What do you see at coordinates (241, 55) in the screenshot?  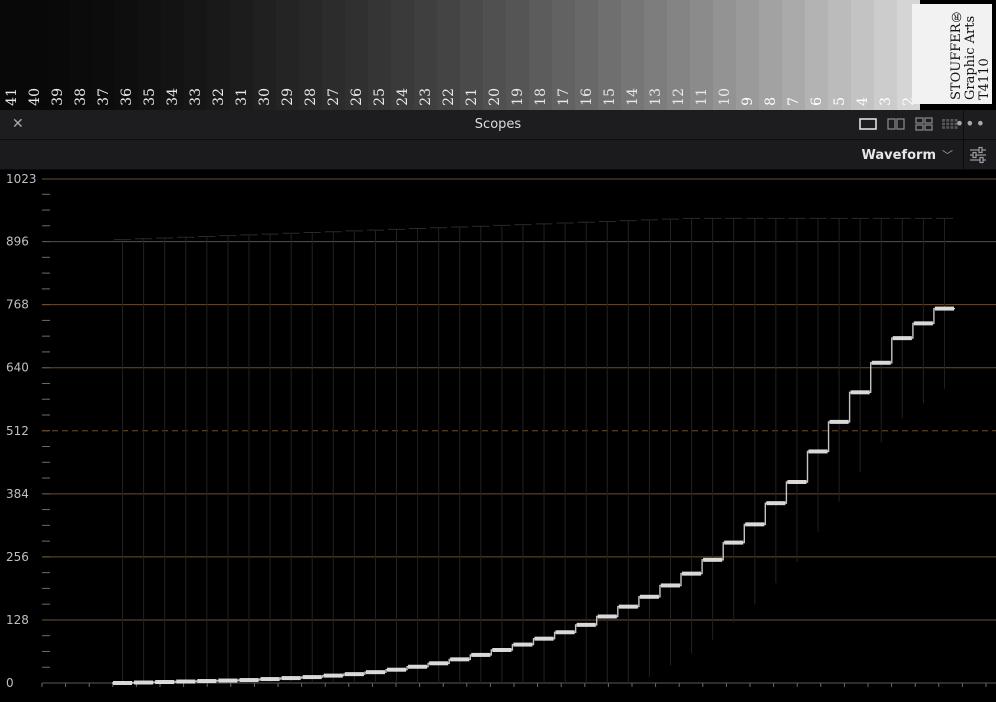 I see `wedge-patch: 31` at bounding box center [241, 55].